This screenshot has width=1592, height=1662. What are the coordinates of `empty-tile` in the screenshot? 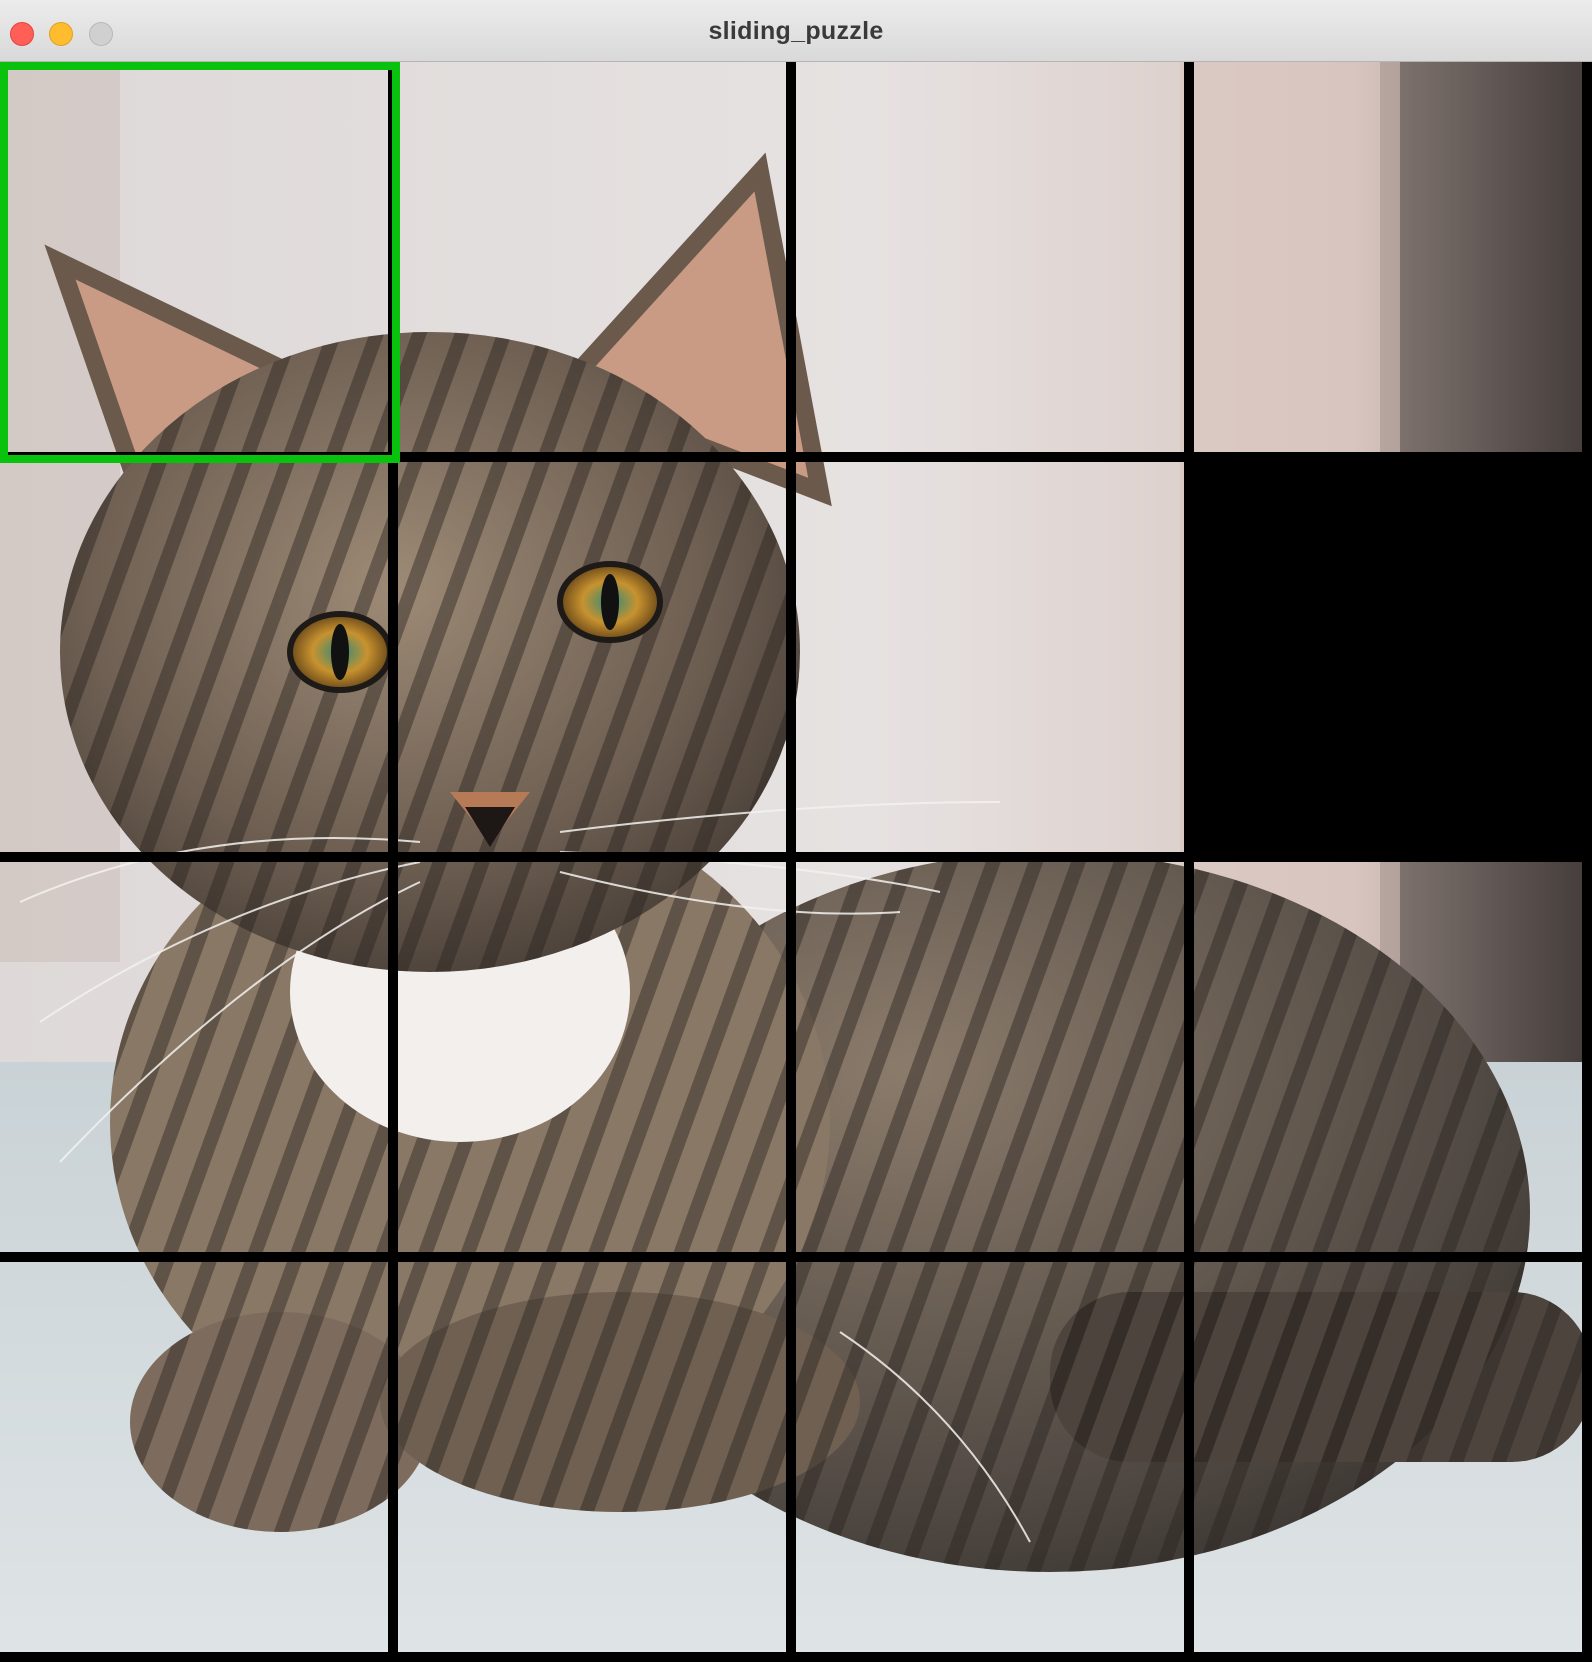 It's located at (1388, 657).